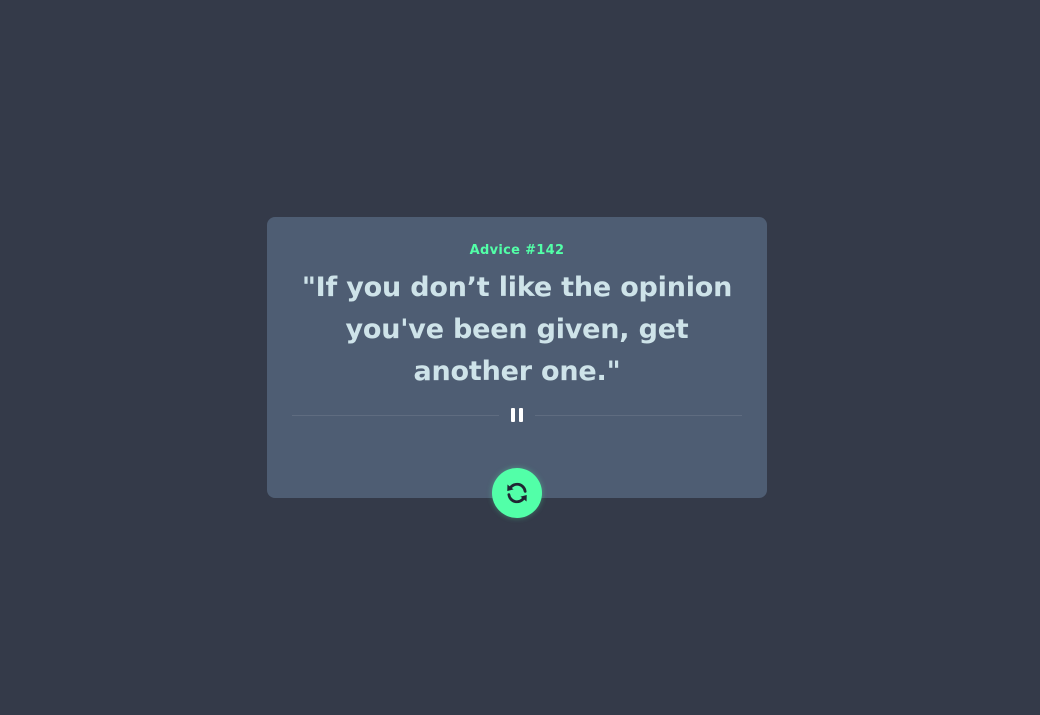 This screenshot has height=715, width=1040. What do you see at coordinates (638, 415) in the screenshot?
I see `divider-line-right` at bounding box center [638, 415].